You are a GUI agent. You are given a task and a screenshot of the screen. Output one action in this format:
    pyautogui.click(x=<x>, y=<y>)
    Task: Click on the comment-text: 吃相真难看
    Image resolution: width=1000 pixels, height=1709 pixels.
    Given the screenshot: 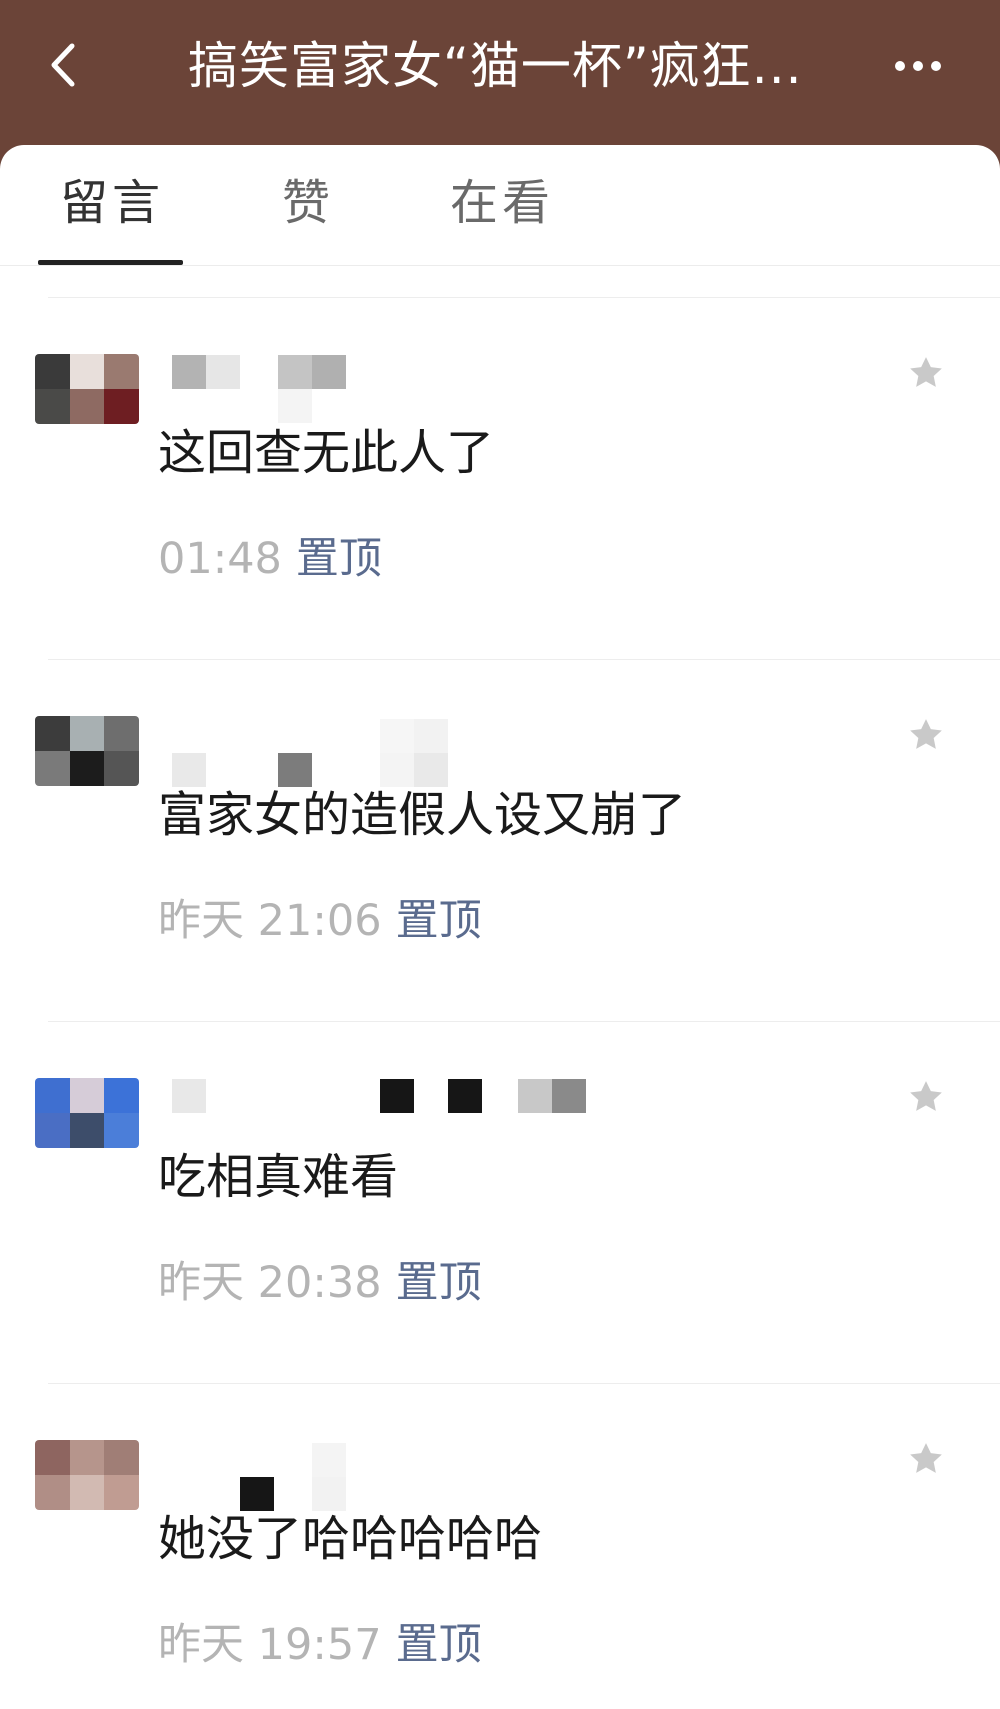 What is the action you would take?
    pyautogui.click(x=278, y=1177)
    